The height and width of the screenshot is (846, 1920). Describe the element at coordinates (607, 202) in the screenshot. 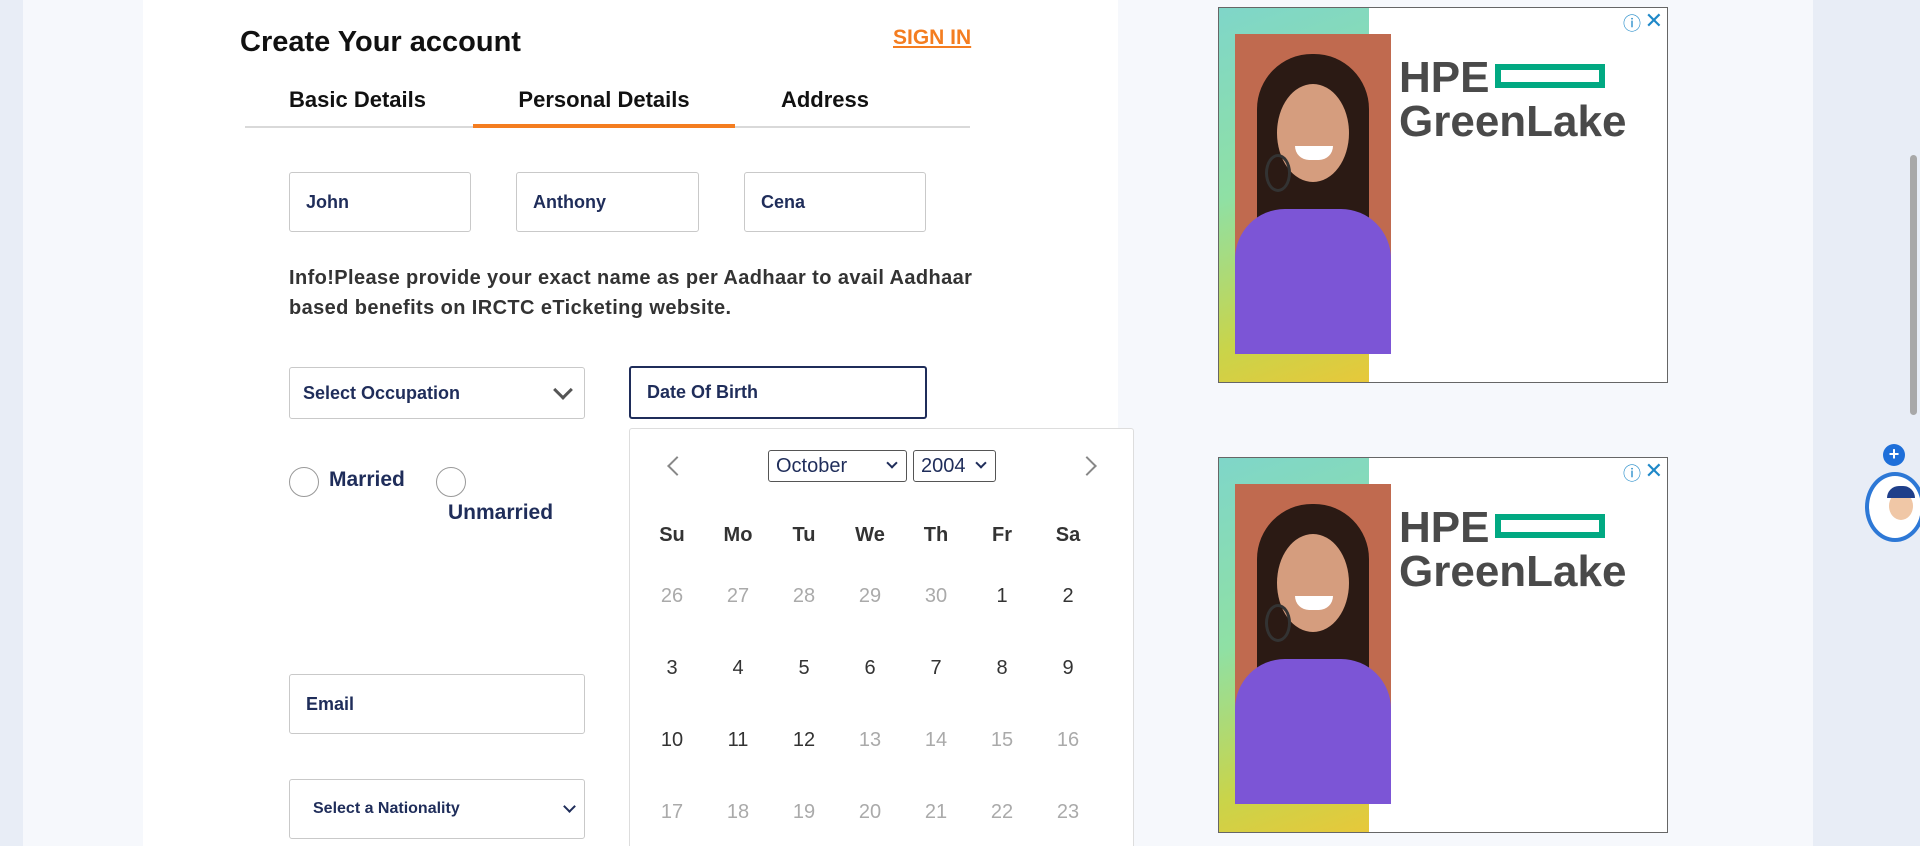

I see `middle-name-field: Anthony` at that location.